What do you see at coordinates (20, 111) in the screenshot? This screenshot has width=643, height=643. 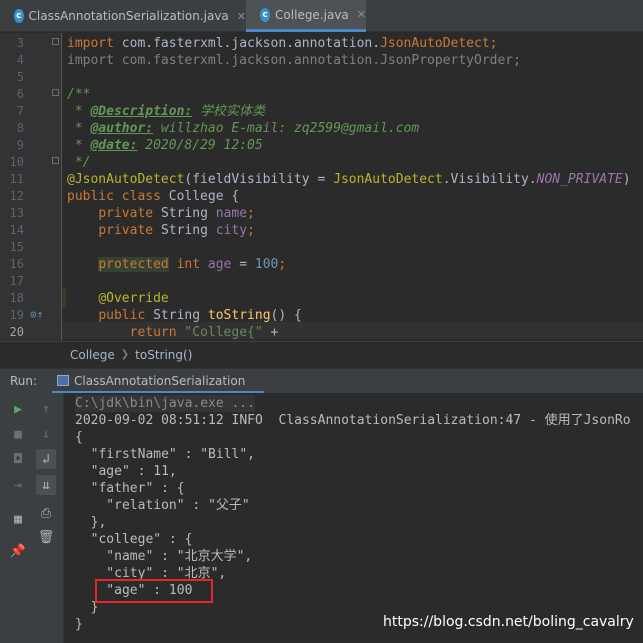 I see `line-number: 7` at bounding box center [20, 111].